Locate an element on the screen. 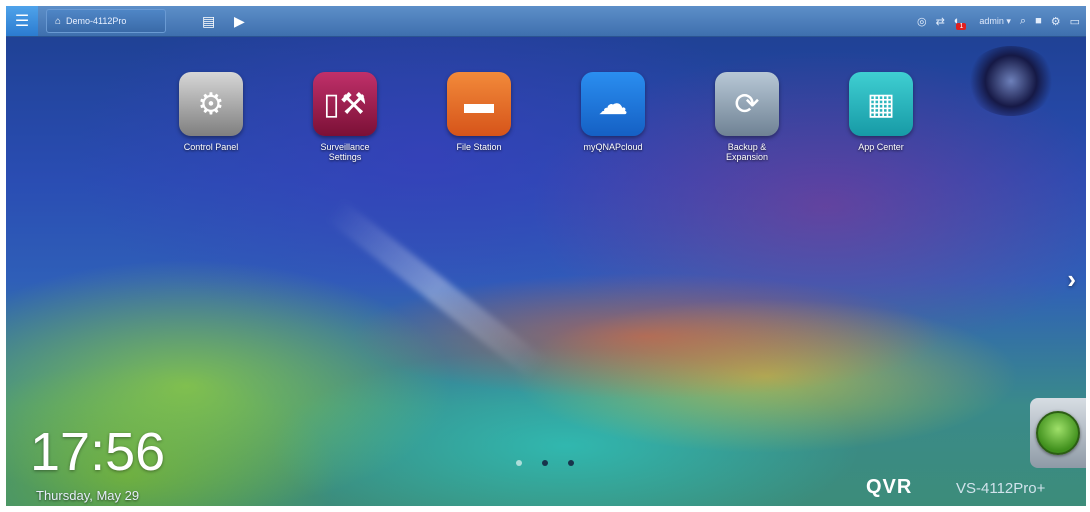  app-myqnapcloud: ☁ myQNAPcloud is located at coordinates (613, 112).